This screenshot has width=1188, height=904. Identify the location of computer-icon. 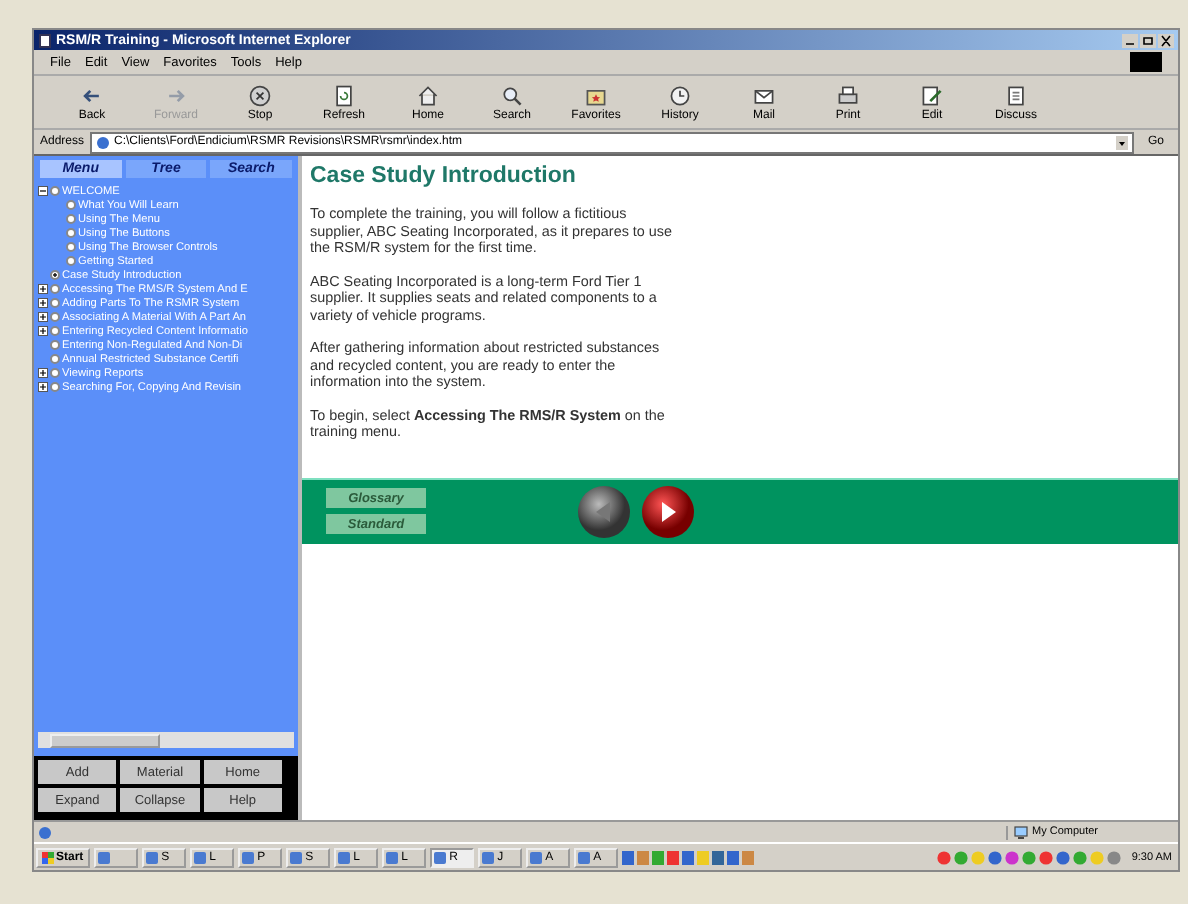
(1021, 832).